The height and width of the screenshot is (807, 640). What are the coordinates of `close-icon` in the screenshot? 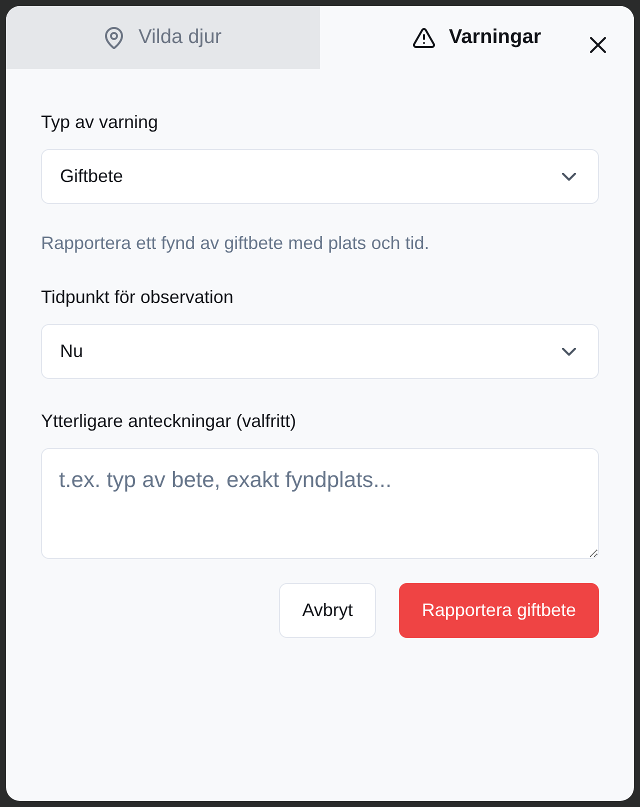 It's located at (598, 45).